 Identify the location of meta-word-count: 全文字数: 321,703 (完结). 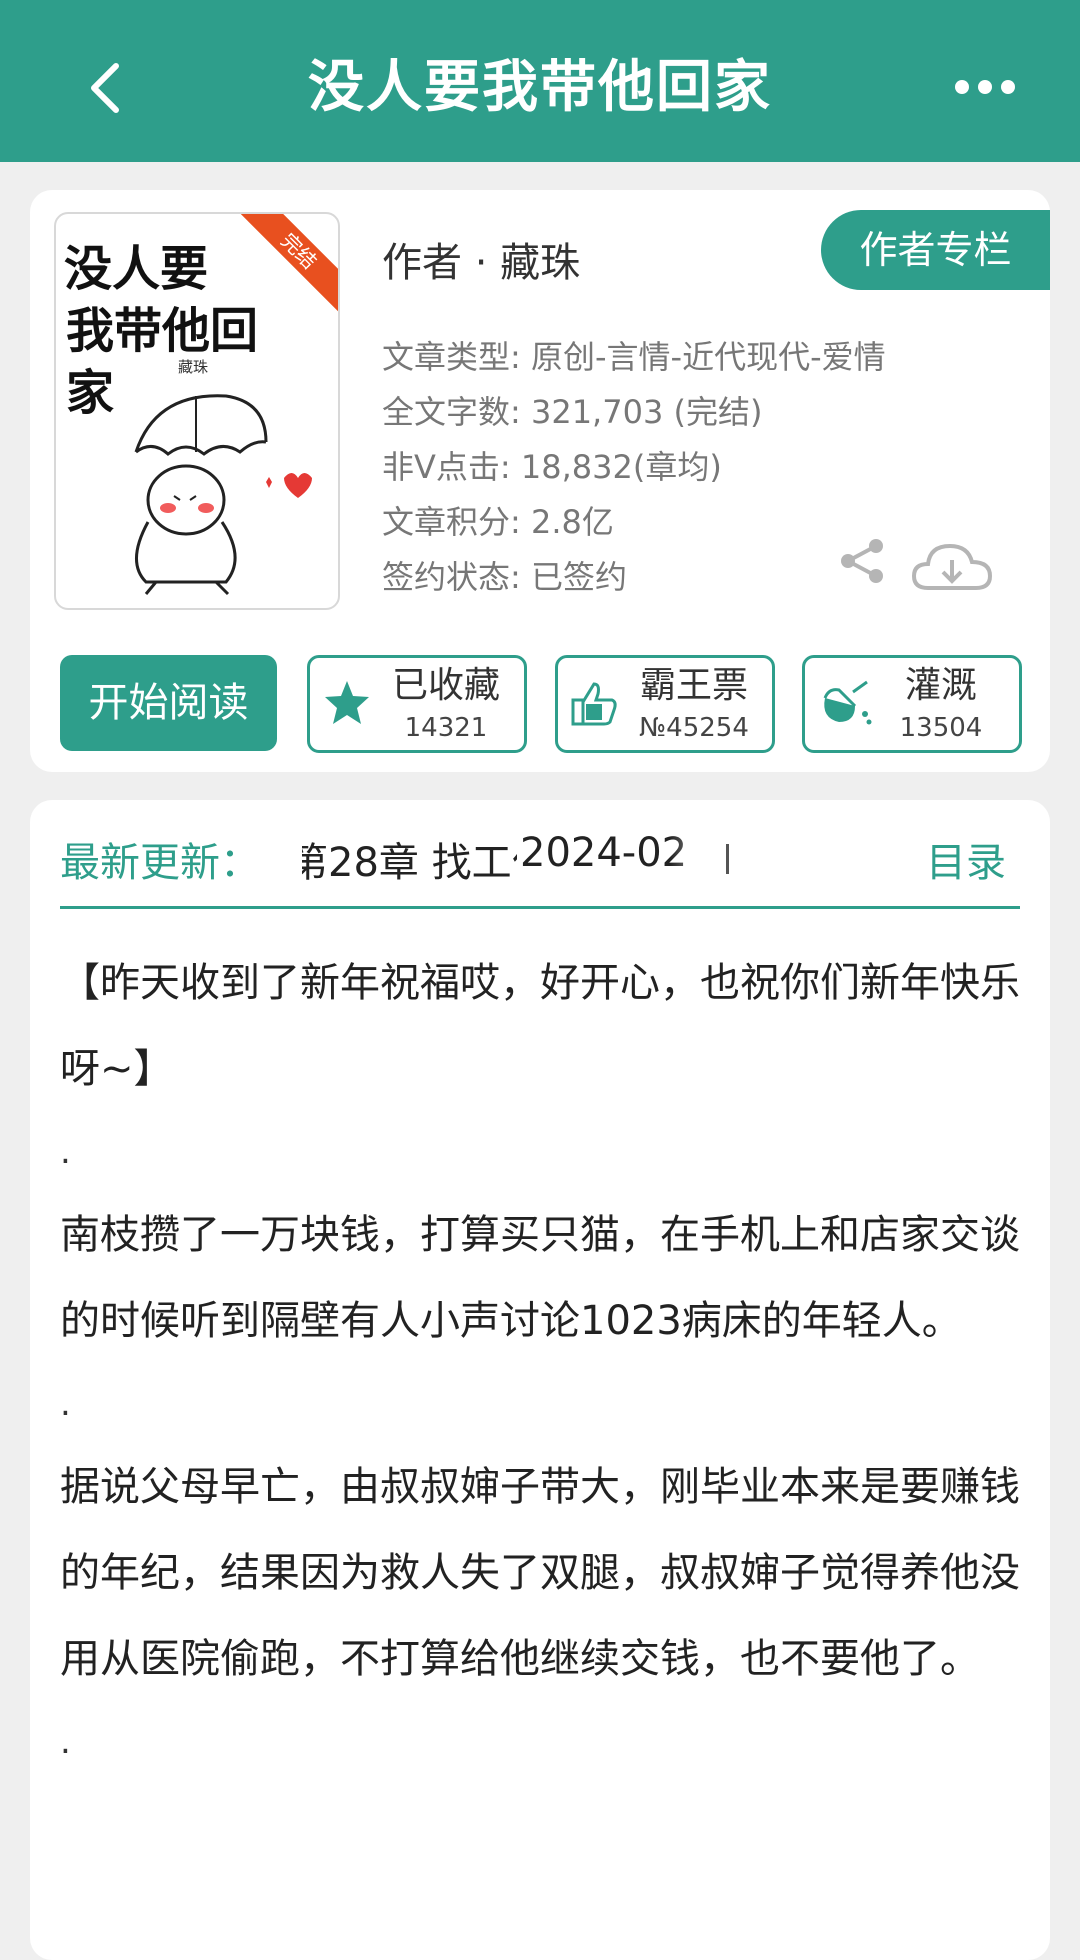
(632, 412).